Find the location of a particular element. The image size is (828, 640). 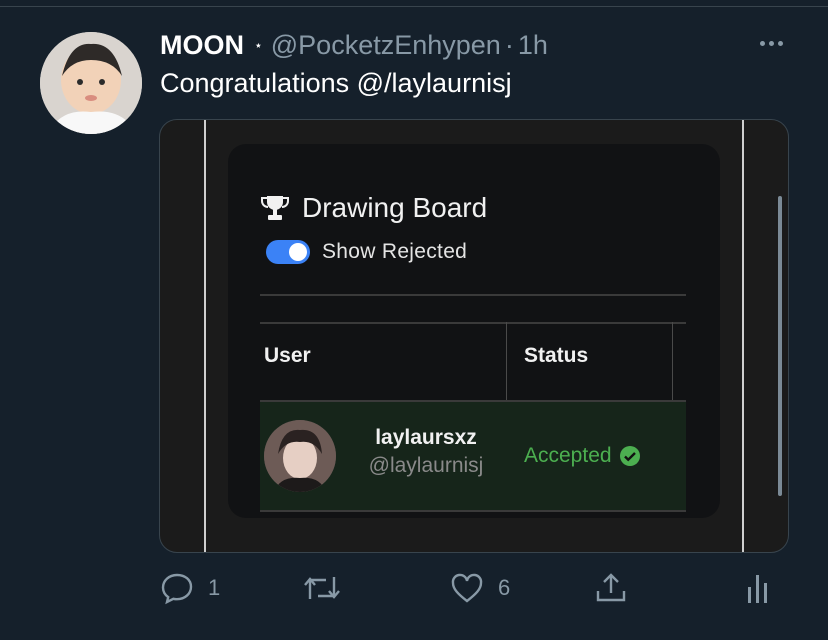

status-column-header: Status is located at coordinates (556, 355).